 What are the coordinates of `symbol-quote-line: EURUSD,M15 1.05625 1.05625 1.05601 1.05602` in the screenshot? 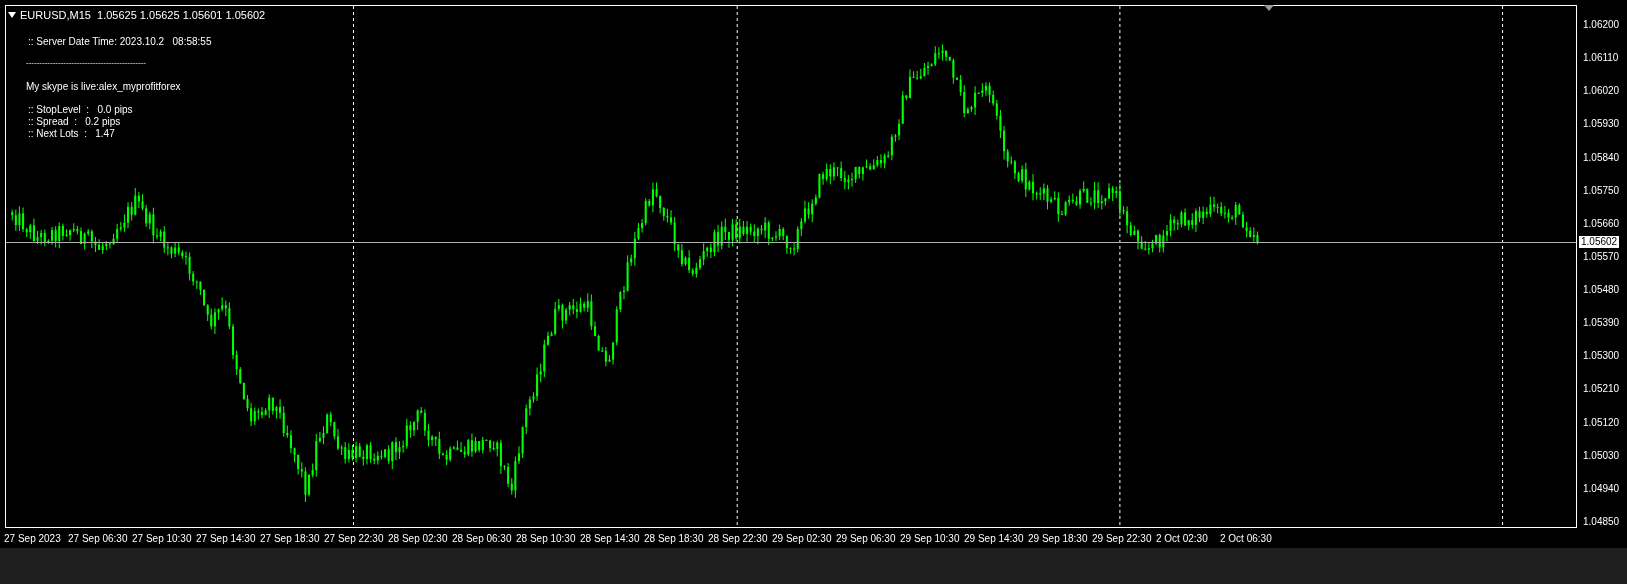 It's located at (143, 15).